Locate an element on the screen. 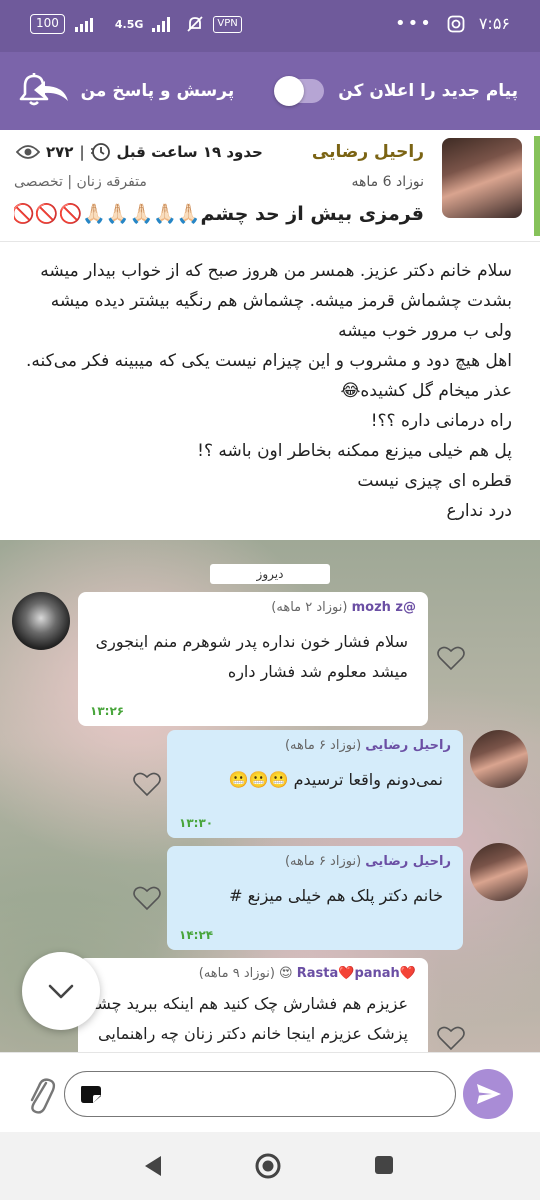 The image size is (540, 1200). send-icon is located at coordinates (489, 1094).